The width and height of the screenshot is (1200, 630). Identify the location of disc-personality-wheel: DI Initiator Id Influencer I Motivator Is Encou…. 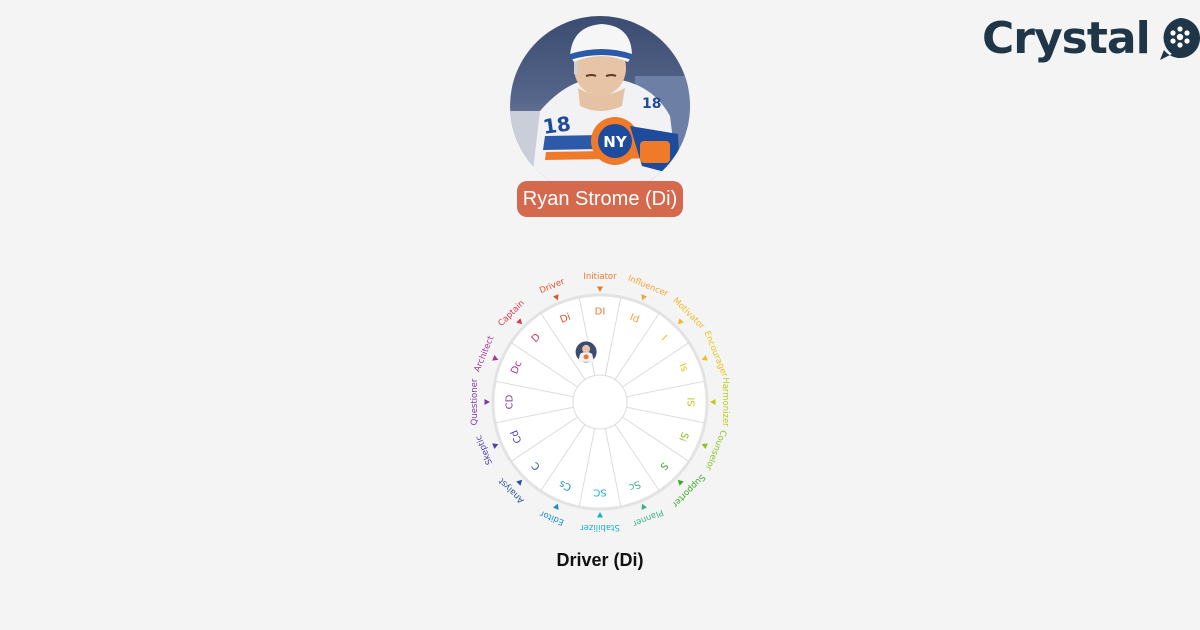
(600, 402).